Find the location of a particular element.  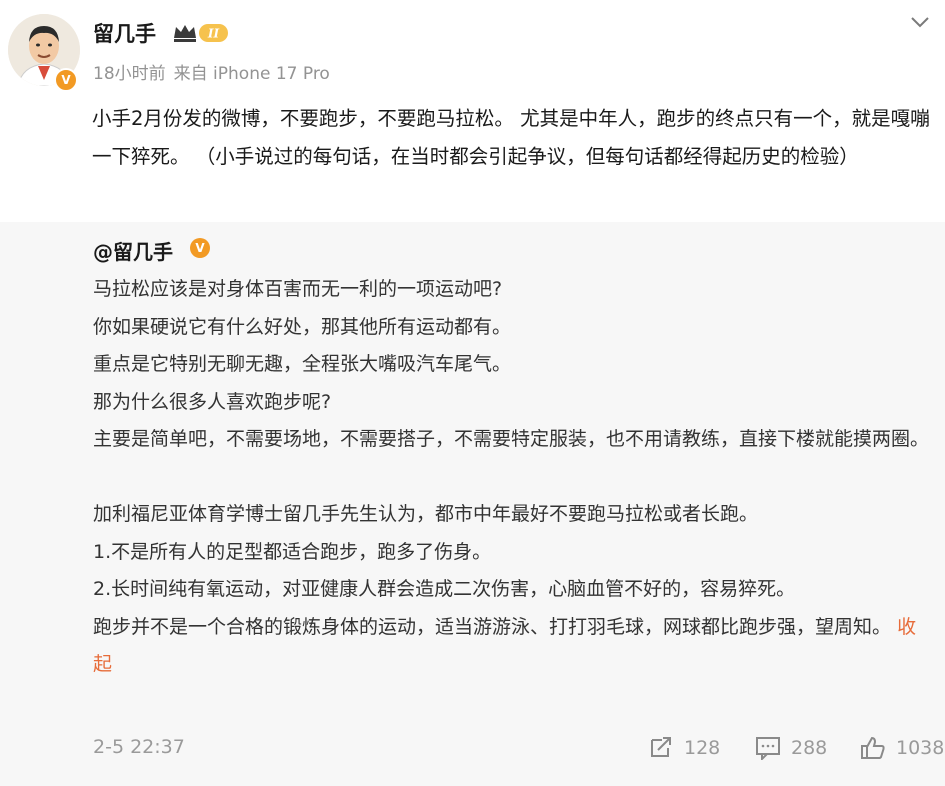

comment-count: 288 is located at coordinates (809, 748).